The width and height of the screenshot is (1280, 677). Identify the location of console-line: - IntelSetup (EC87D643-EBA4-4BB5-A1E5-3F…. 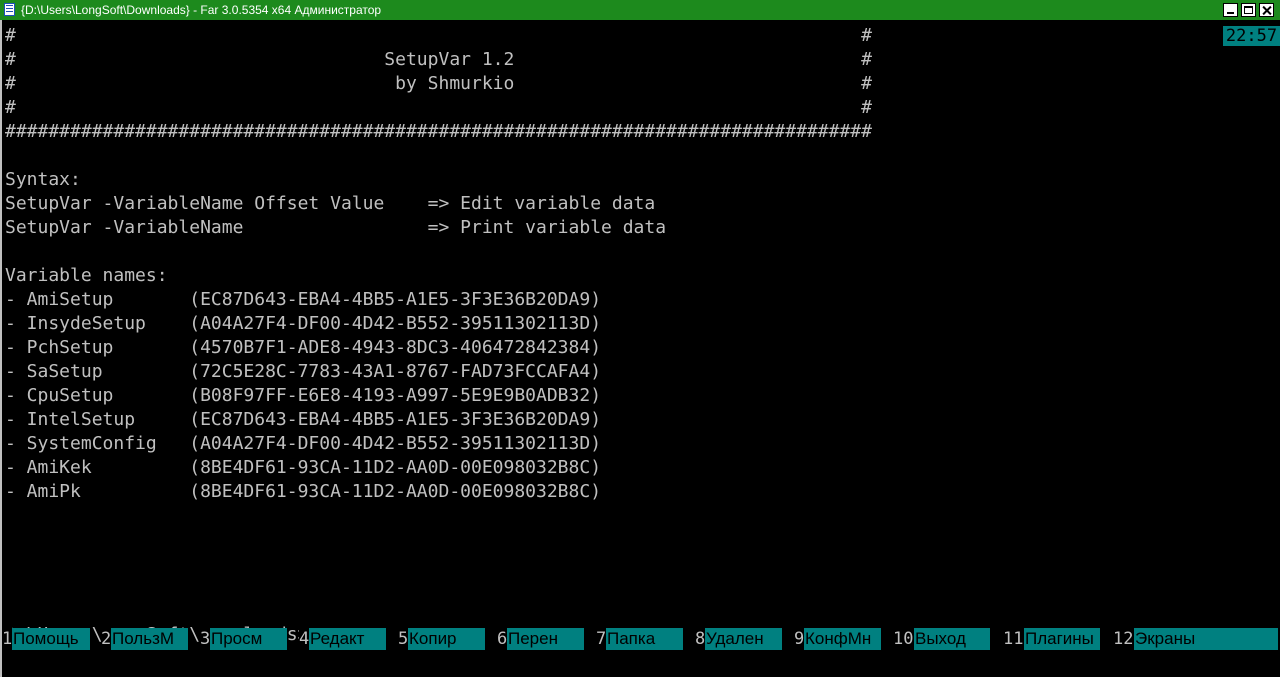
(303, 419).